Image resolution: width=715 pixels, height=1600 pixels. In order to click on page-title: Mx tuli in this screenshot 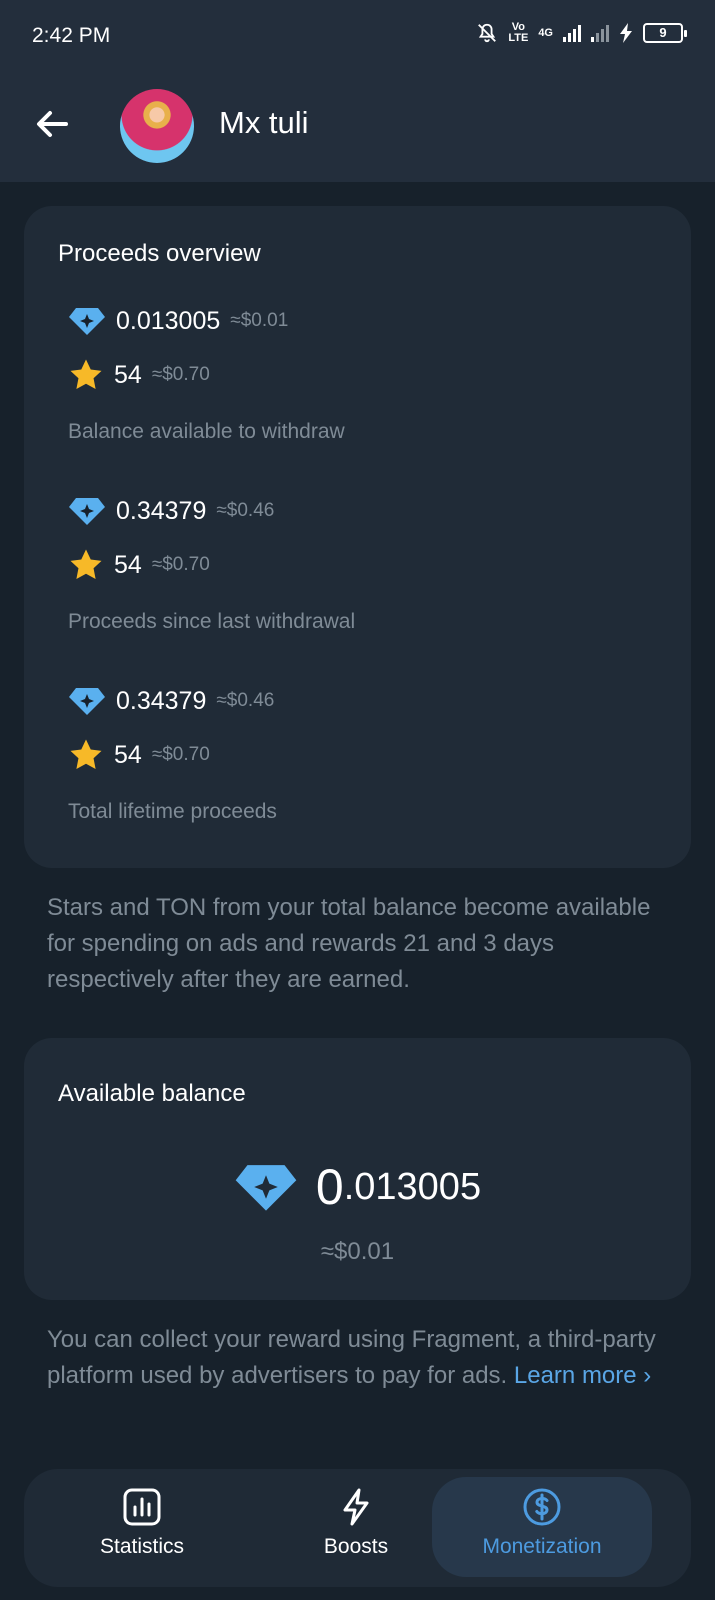, I will do `click(264, 122)`.